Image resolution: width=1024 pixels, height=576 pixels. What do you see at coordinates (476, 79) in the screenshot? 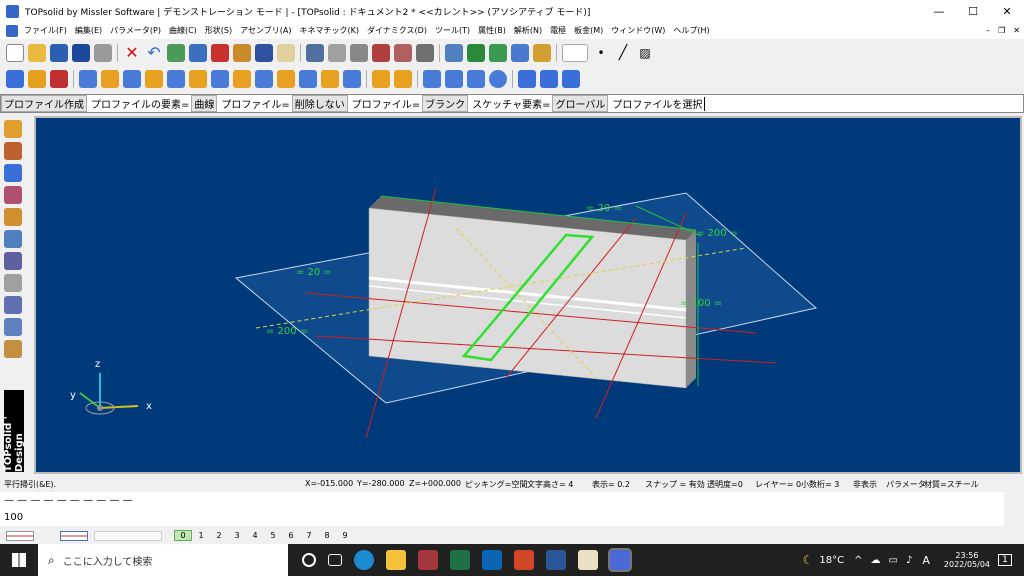
I see `cone-icon` at bounding box center [476, 79].